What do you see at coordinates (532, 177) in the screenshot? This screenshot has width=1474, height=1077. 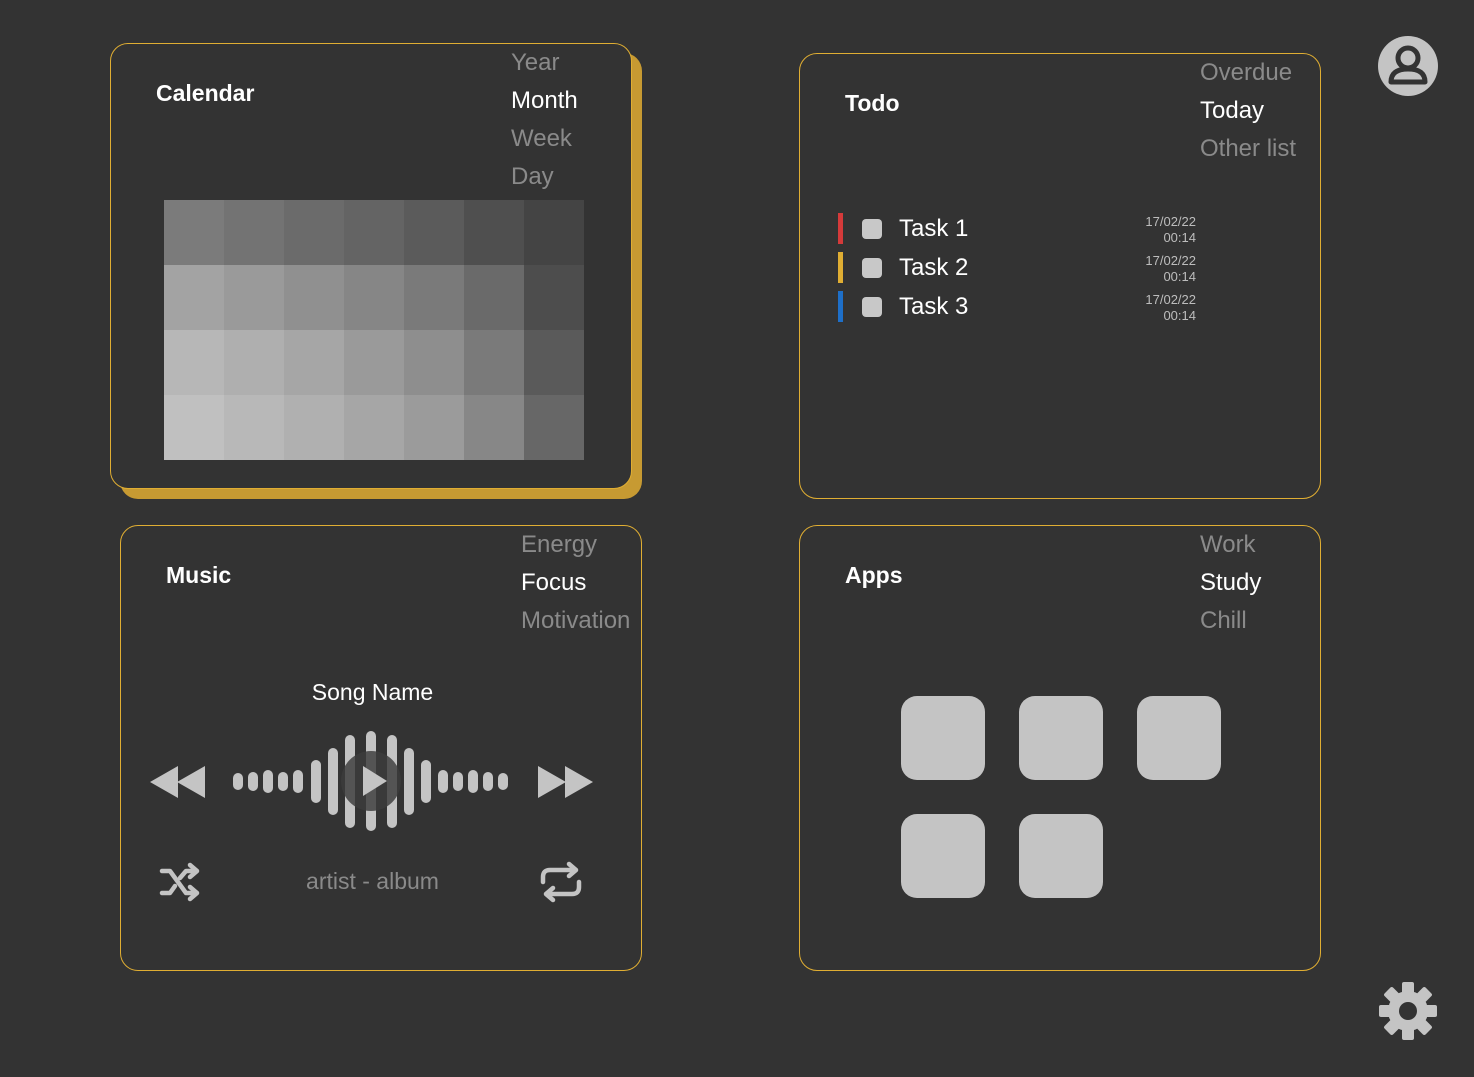 I see `calendar-view-day: Day` at bounding box center [532, 177].